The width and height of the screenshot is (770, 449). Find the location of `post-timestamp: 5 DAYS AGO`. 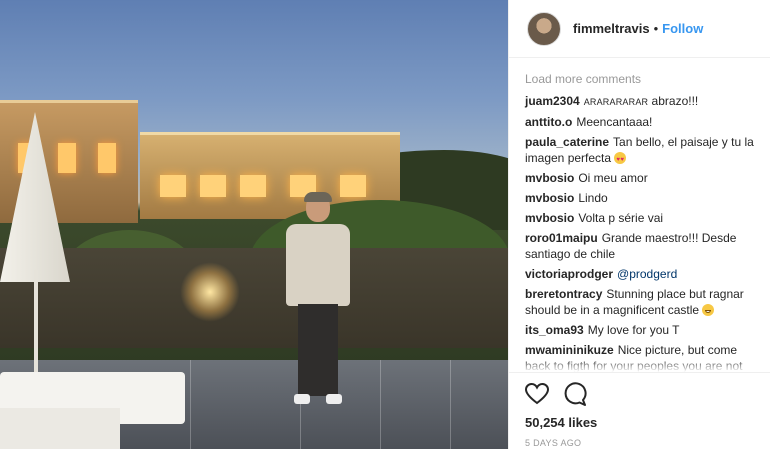

post-timestamp: 5 DAYS AGO is located at coordinates (640, 443).